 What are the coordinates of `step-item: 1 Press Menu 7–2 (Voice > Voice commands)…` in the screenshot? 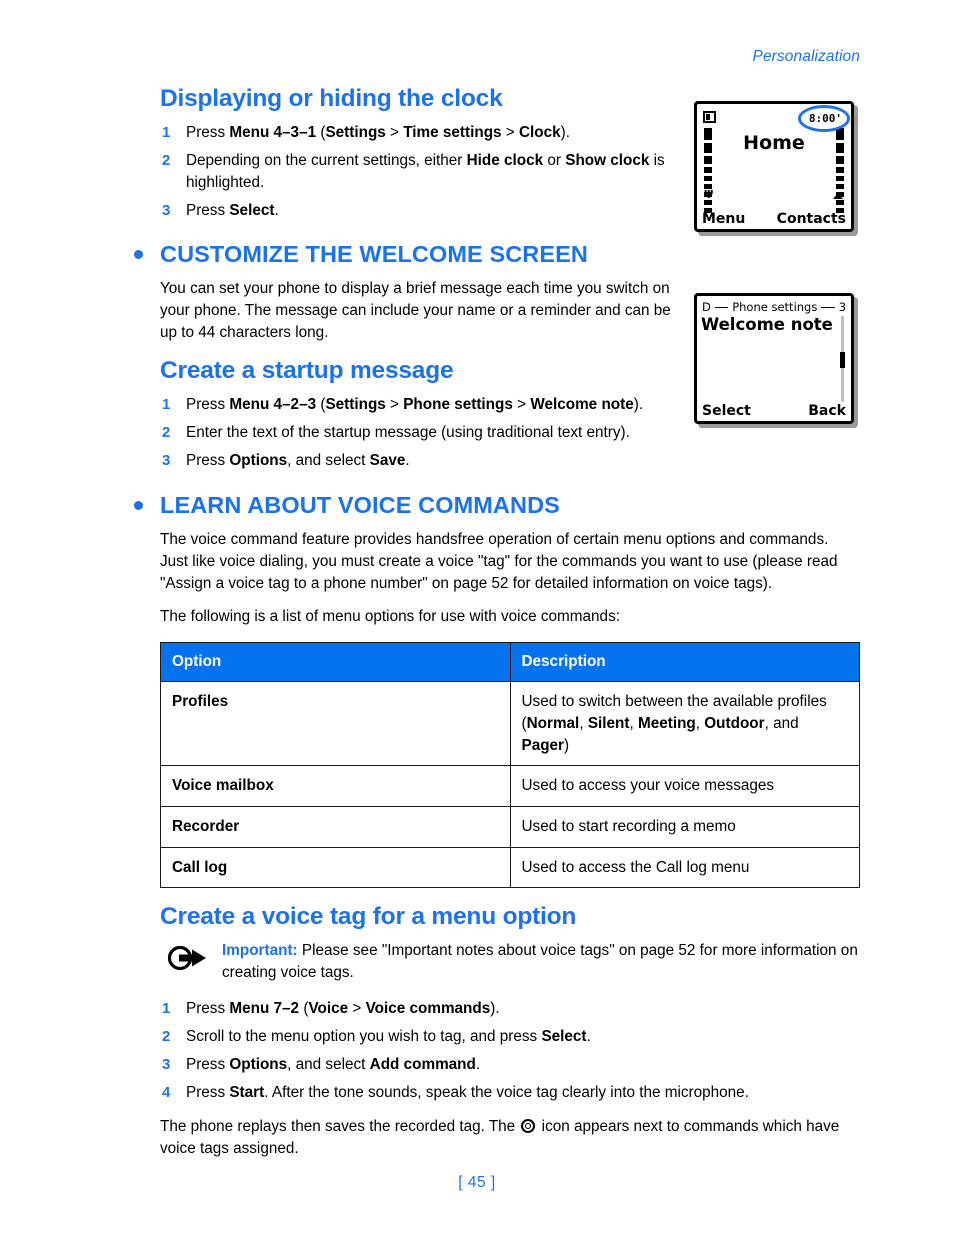 It's located at (510, 1009).